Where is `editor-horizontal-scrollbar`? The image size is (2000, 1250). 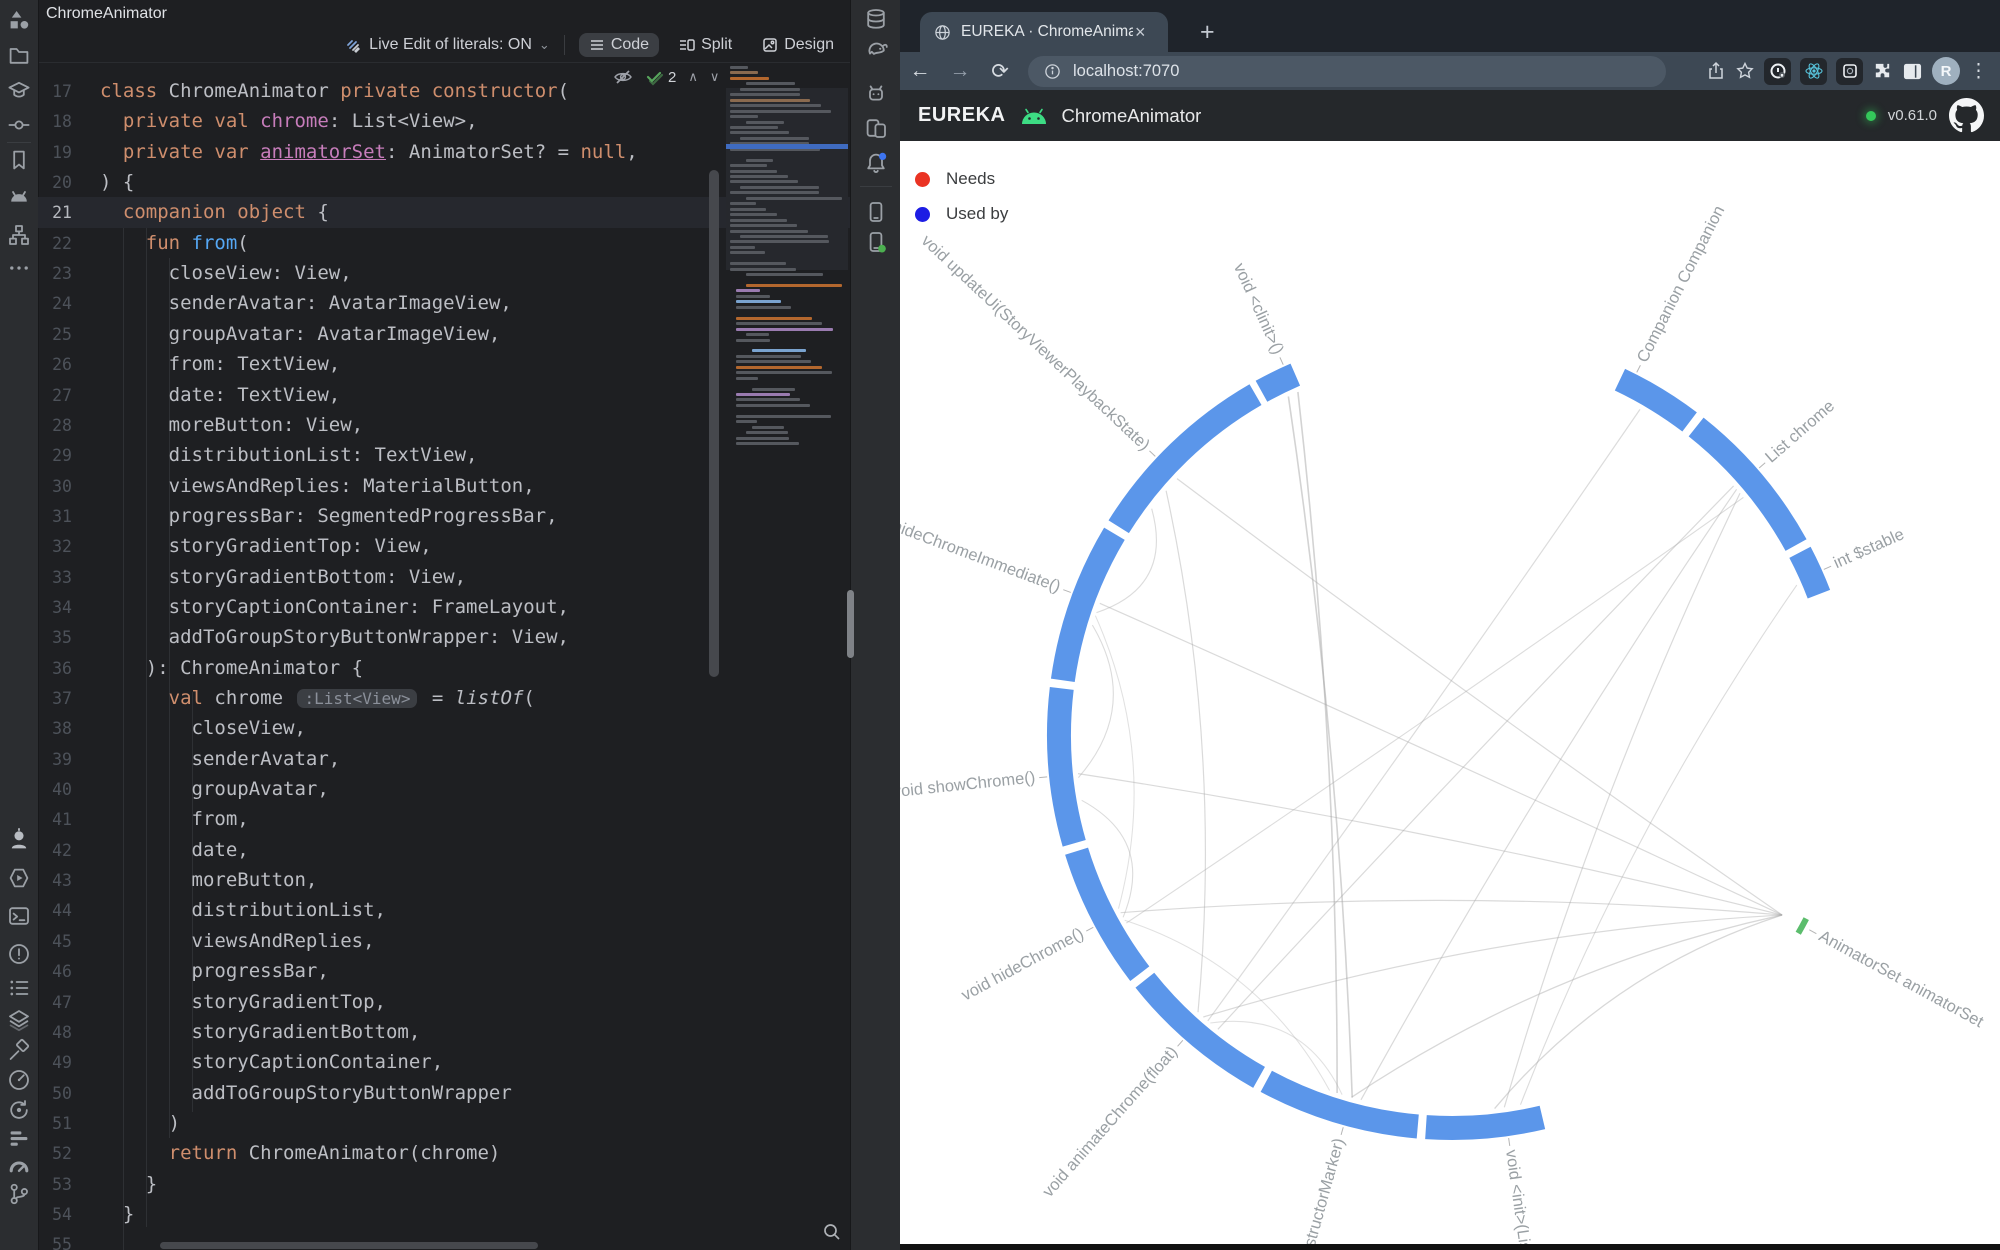
editor-horizontal-scrollbar is located at coordinates (349, 1245).